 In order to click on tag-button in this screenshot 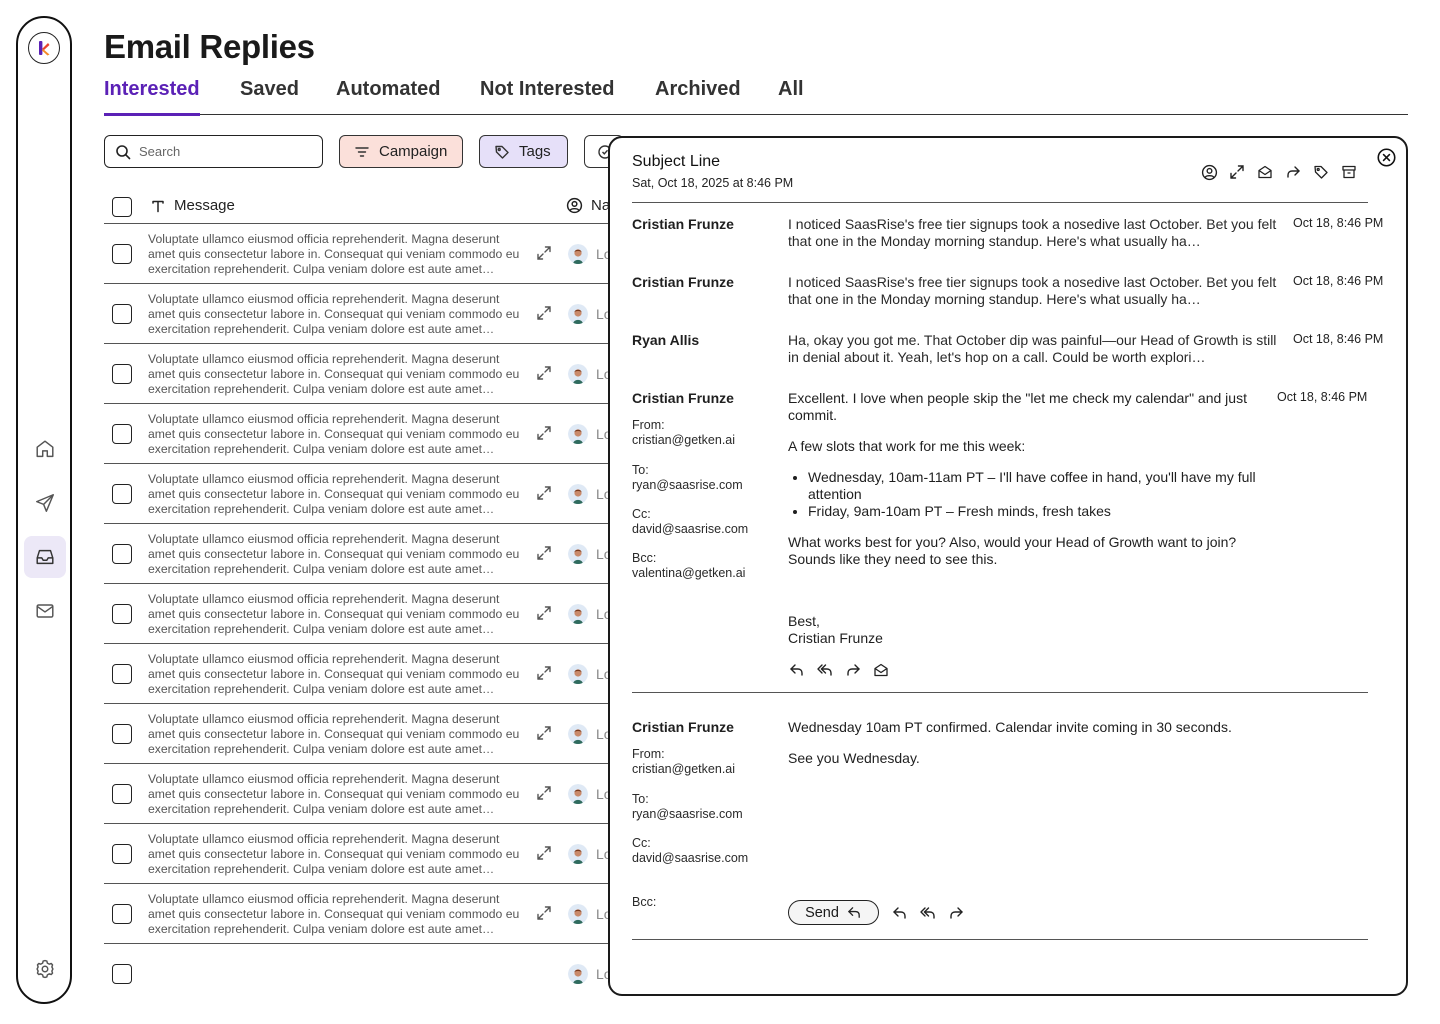, I will do `click(1321, 172)`.